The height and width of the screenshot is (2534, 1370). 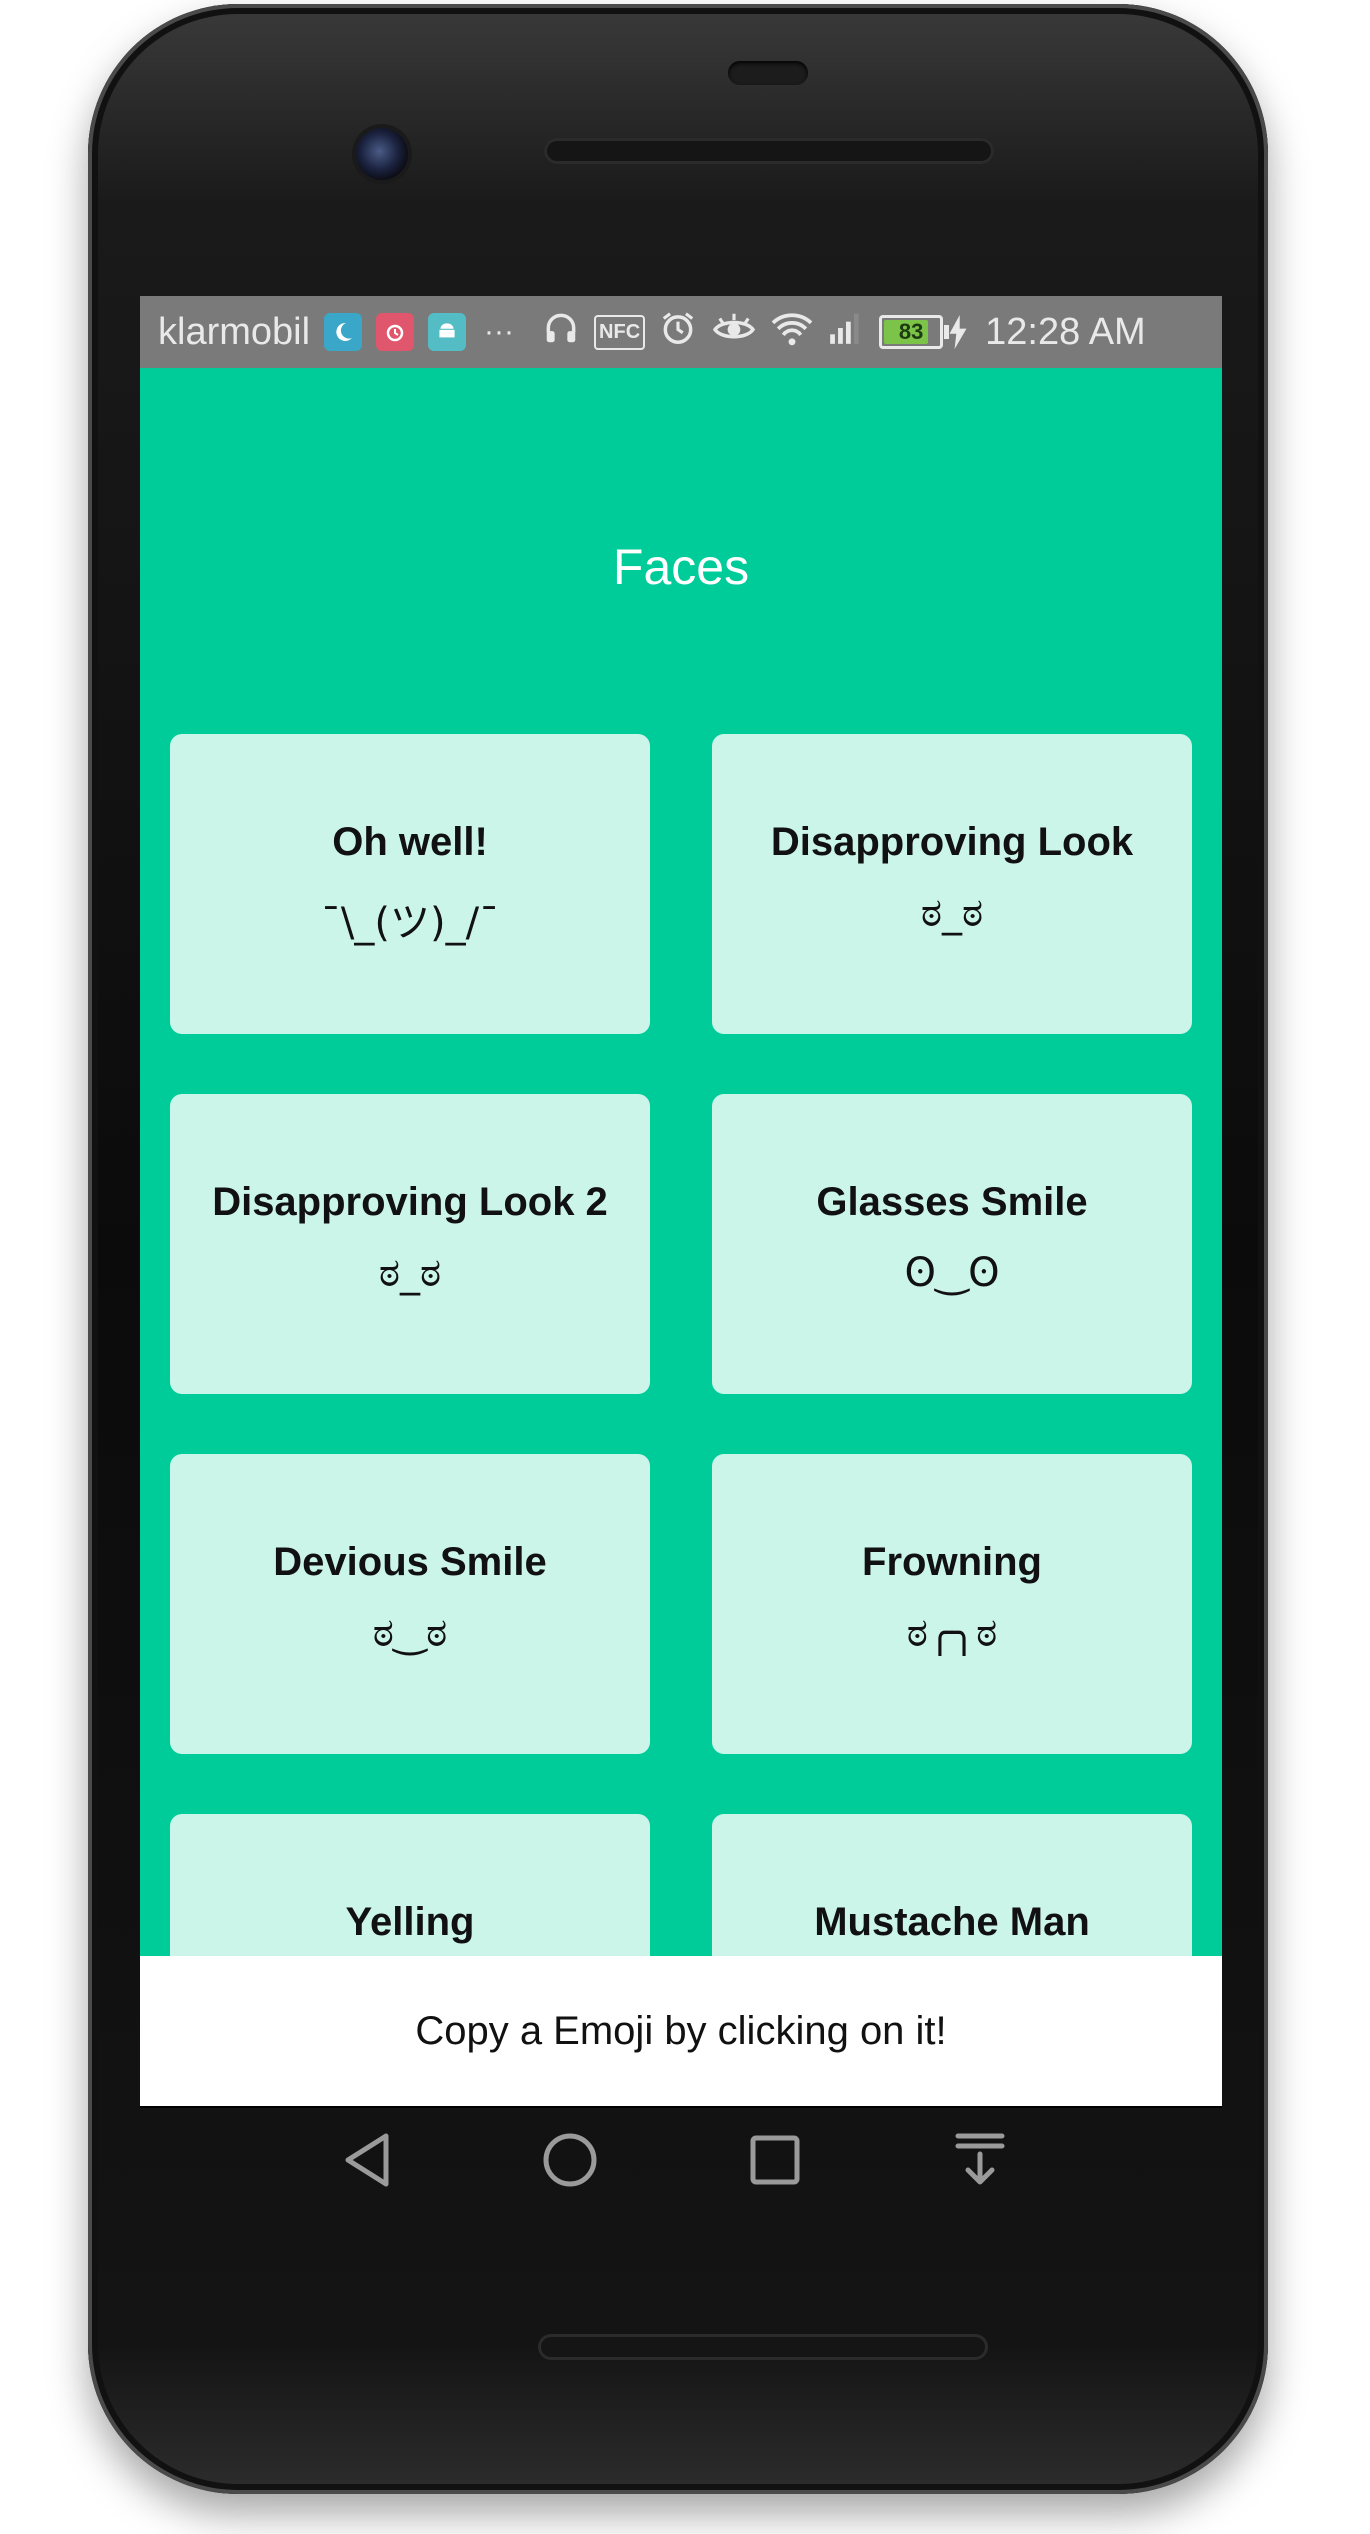 I want to click on emoji-card-title: Glasses Smile, so click(x=952, y=1202).